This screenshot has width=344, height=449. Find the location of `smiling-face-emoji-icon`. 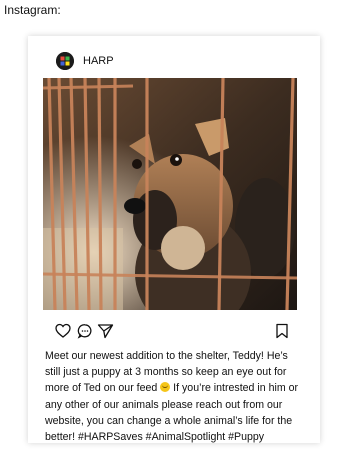

smiling-face-emoji-icon is located at coordinates (165, 387).